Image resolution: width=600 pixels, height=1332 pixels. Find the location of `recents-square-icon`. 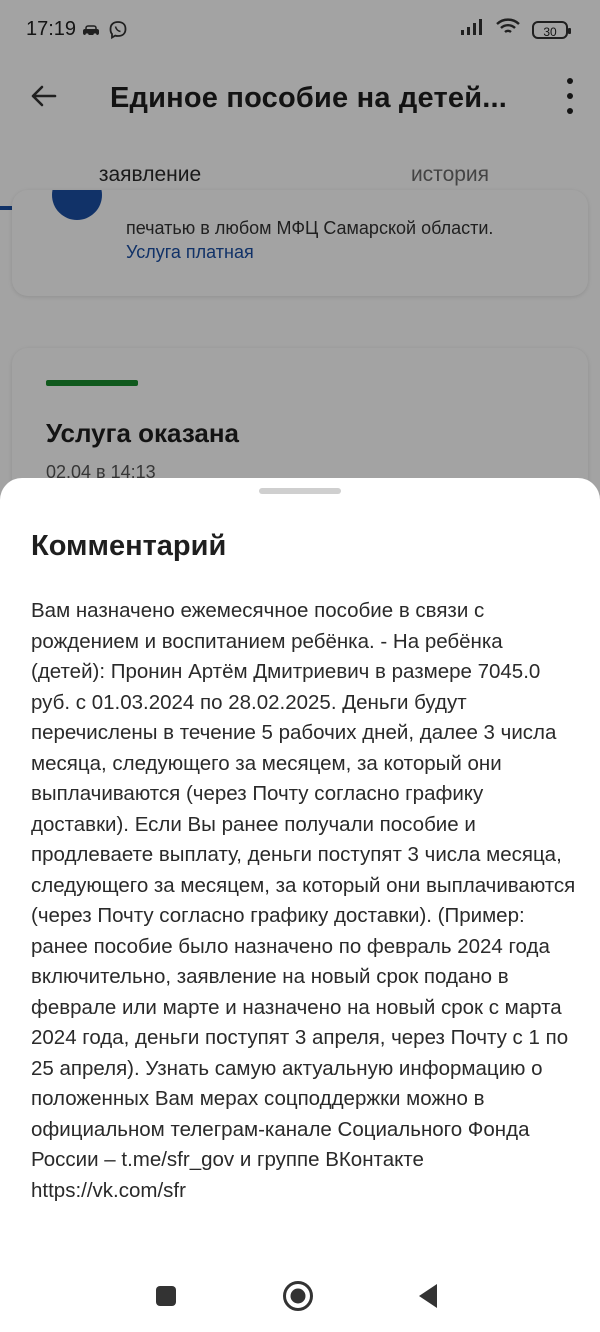

recents-square-icon is located at coordinates (166, 1296).